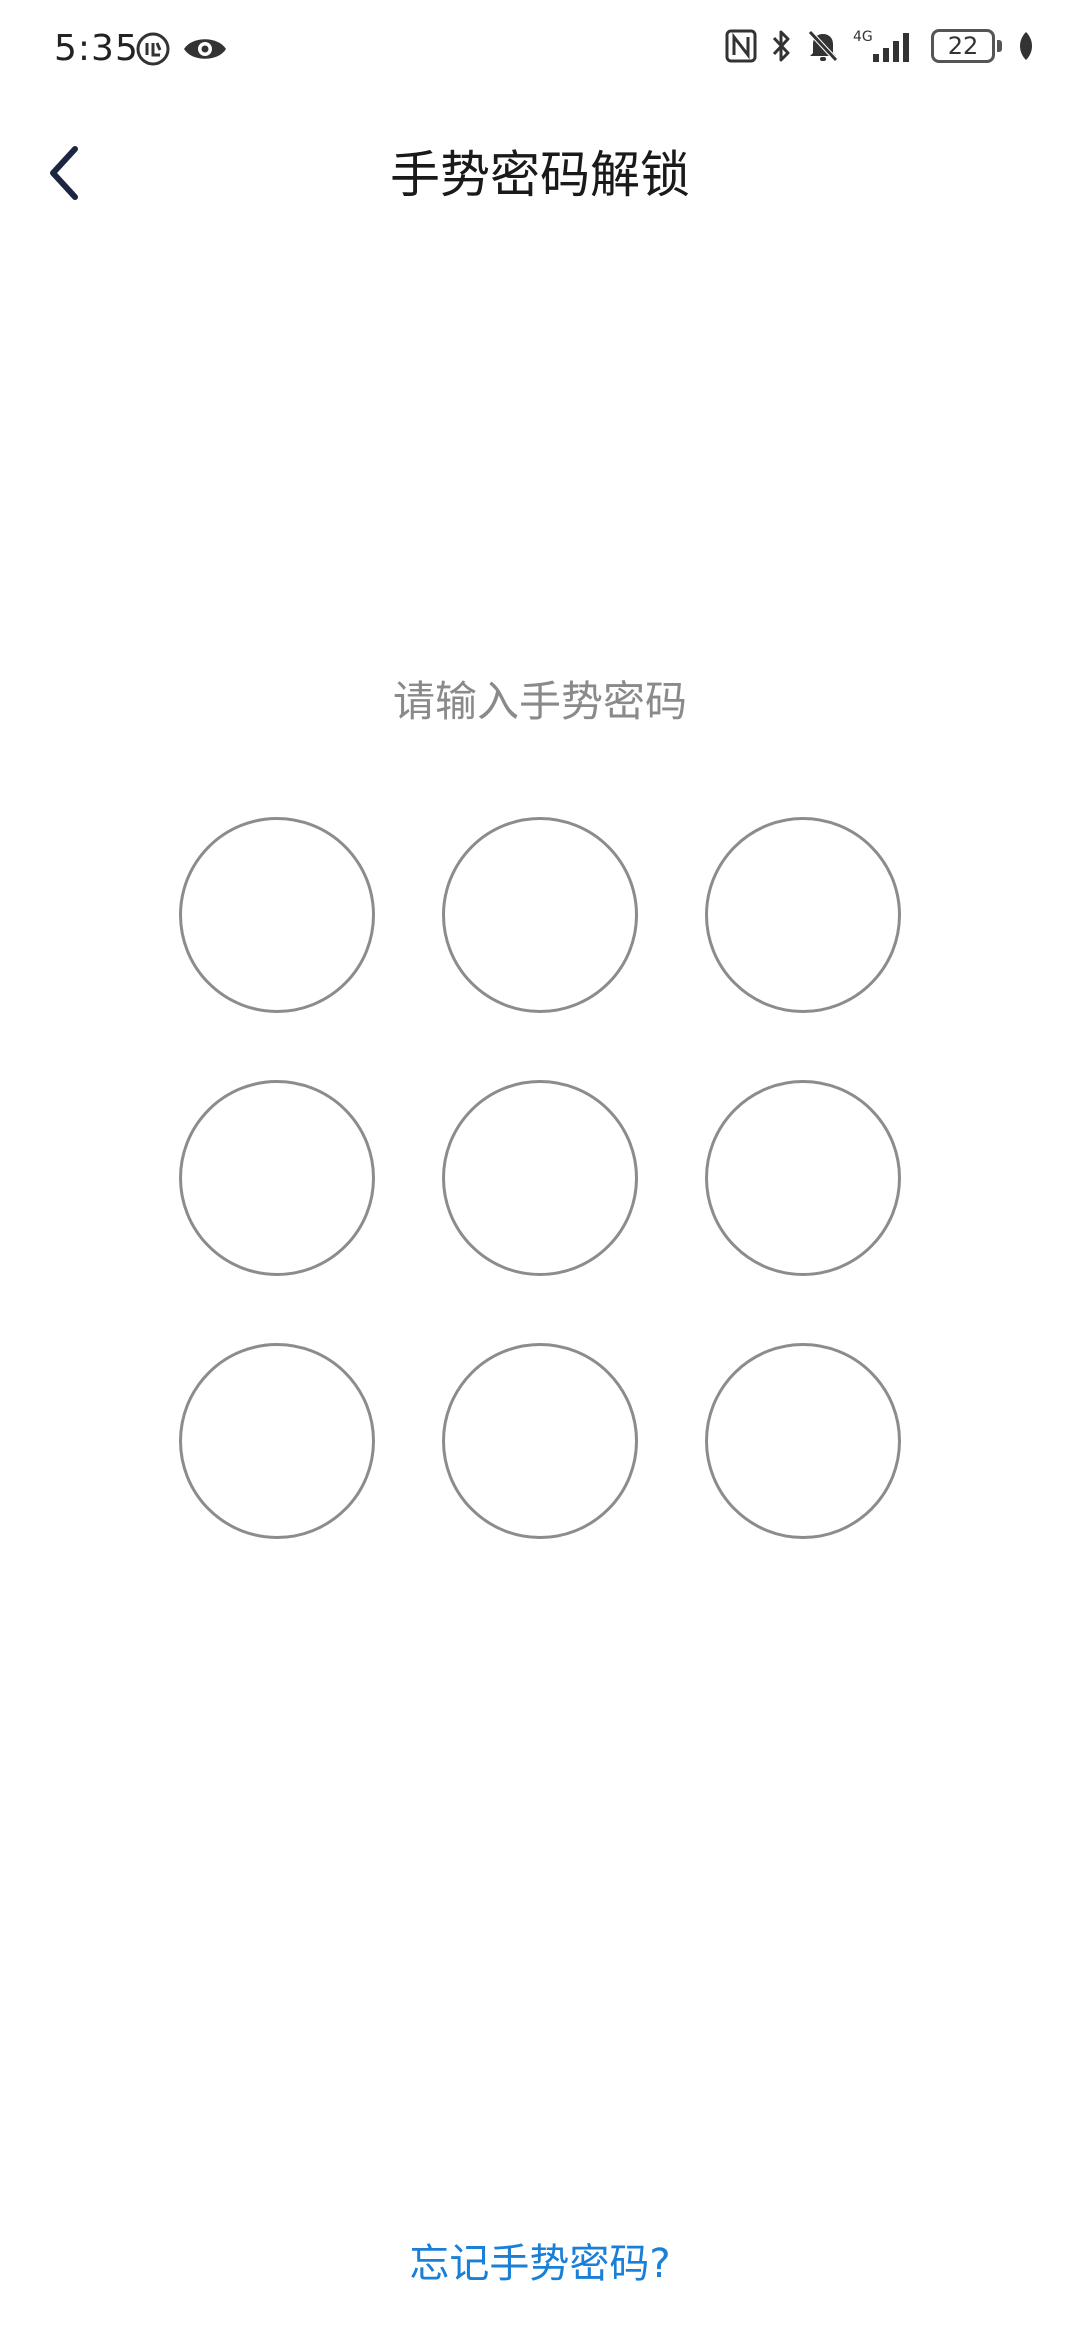  I want to click on signal-4g-icon: 4G, so click(885, 46).